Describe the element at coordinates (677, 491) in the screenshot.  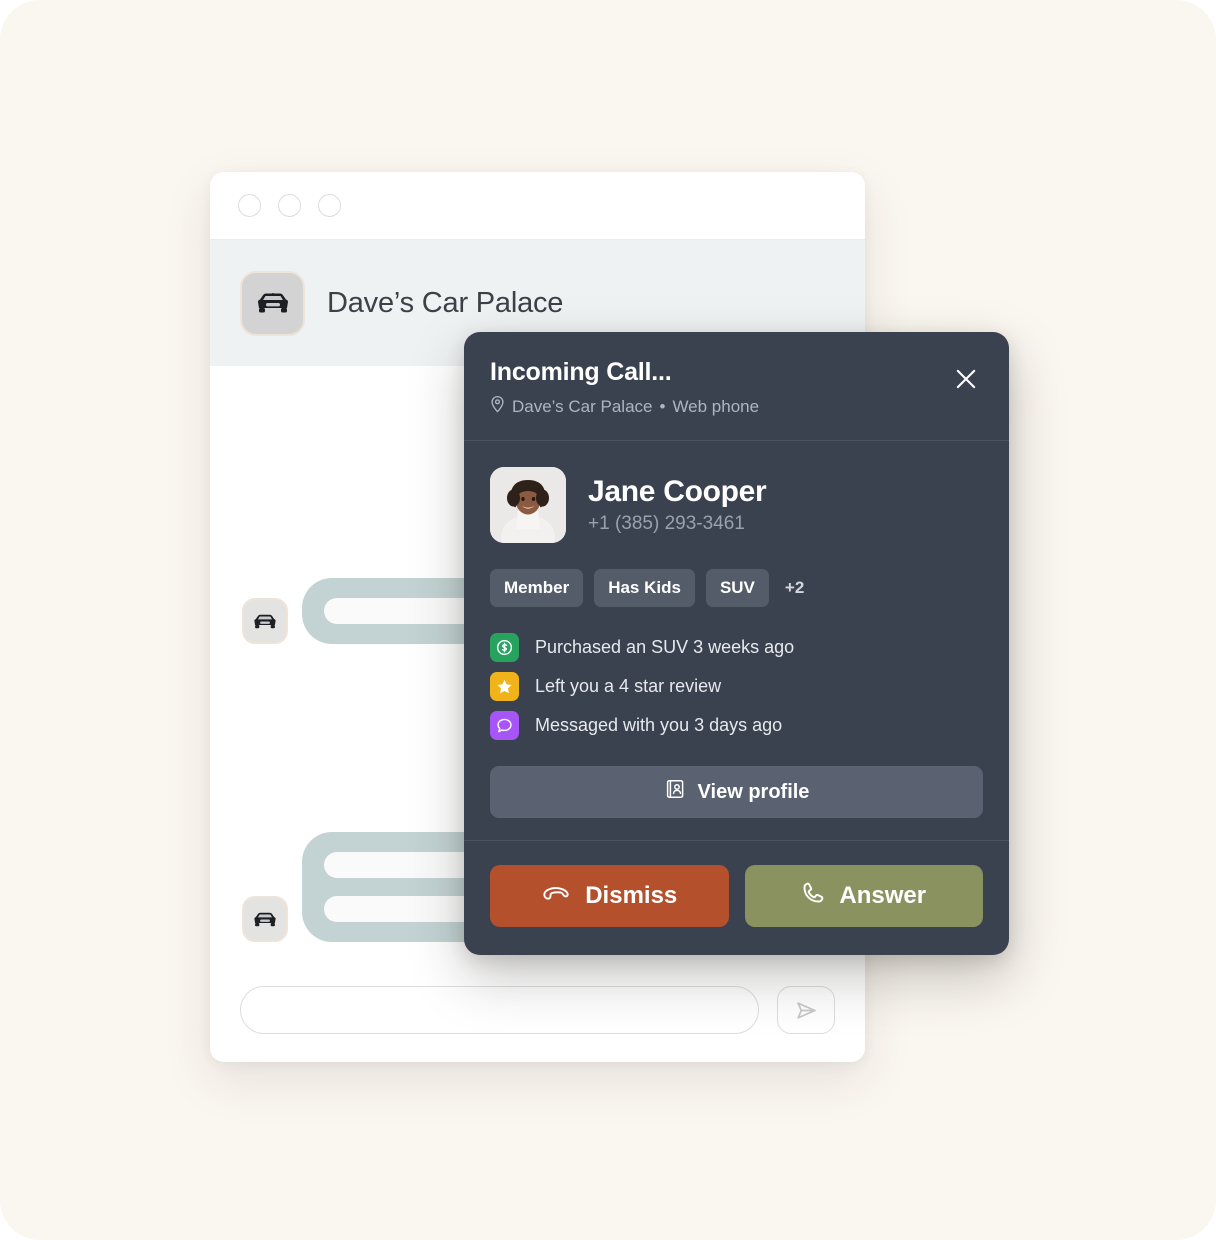
I see `contact-name: Jane Cooper` at that location.